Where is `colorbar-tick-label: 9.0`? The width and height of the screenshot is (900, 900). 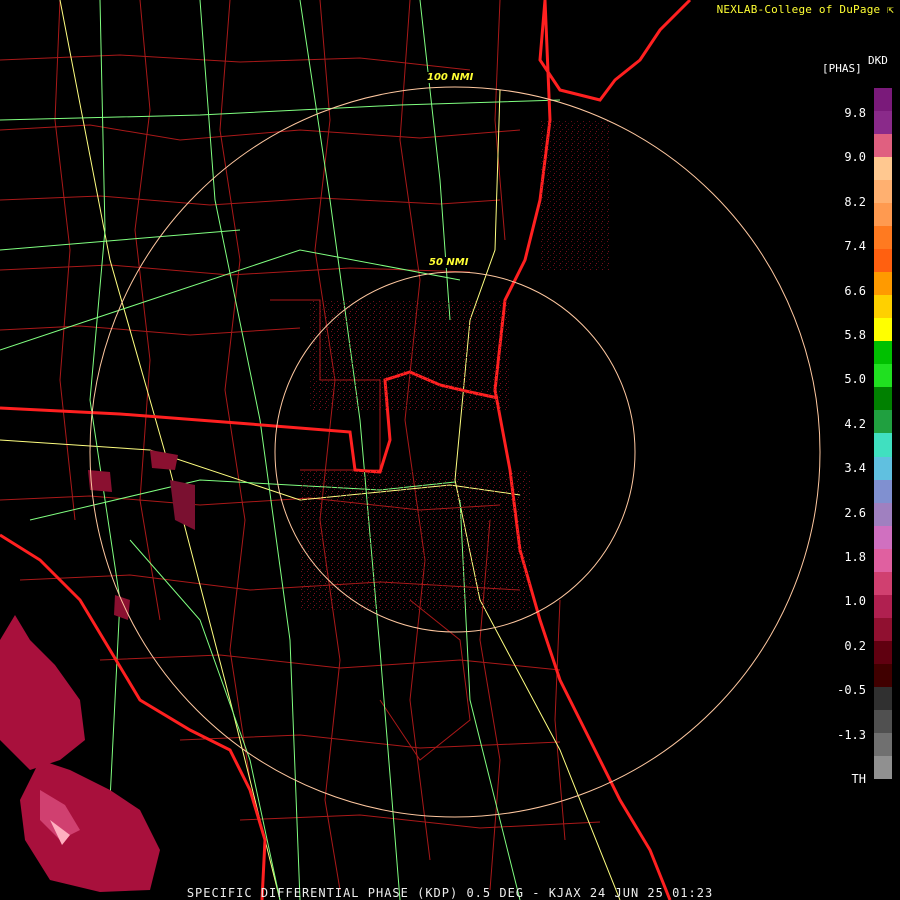 colorbar-tick-label: 9.0 is located at coordinates (855, 157).